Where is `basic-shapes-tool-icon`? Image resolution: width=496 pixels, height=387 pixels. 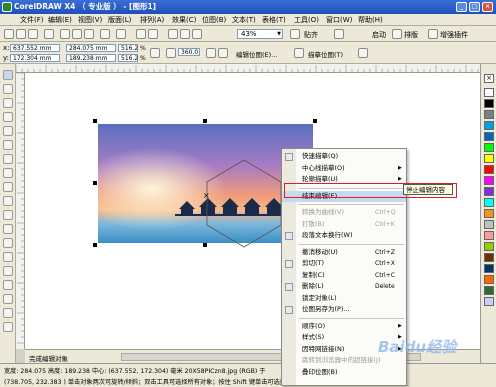
basic-shapes-tool-icon is located at coordinates (8, 201).